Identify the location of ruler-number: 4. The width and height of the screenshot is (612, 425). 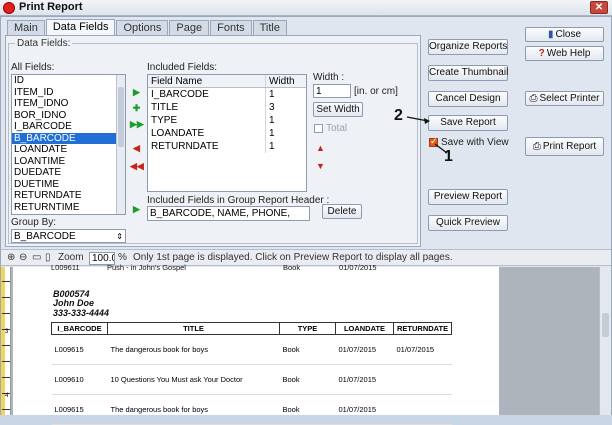
(7, 396).